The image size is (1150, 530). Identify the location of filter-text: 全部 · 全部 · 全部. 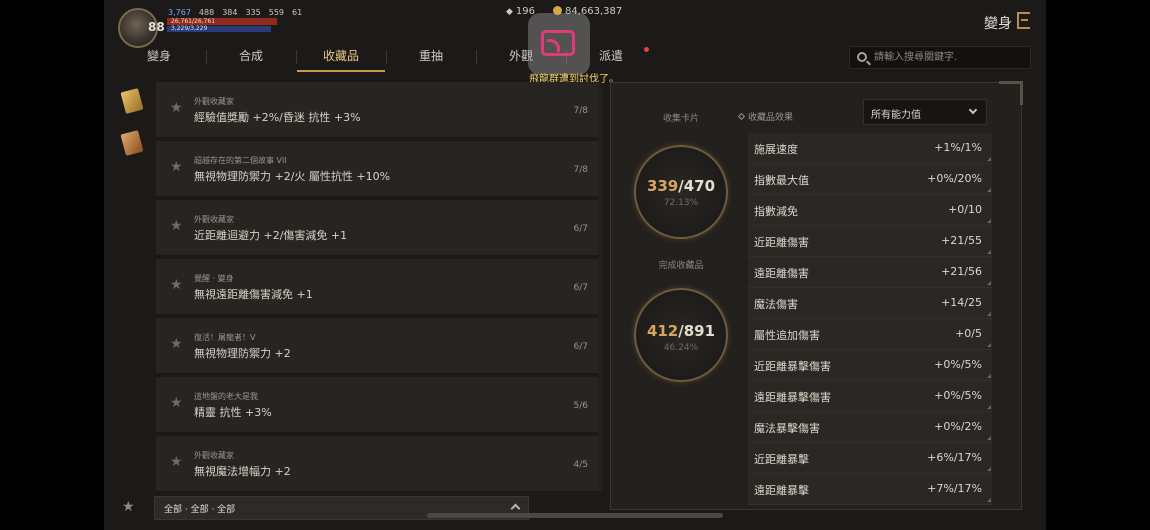
(200, 510).